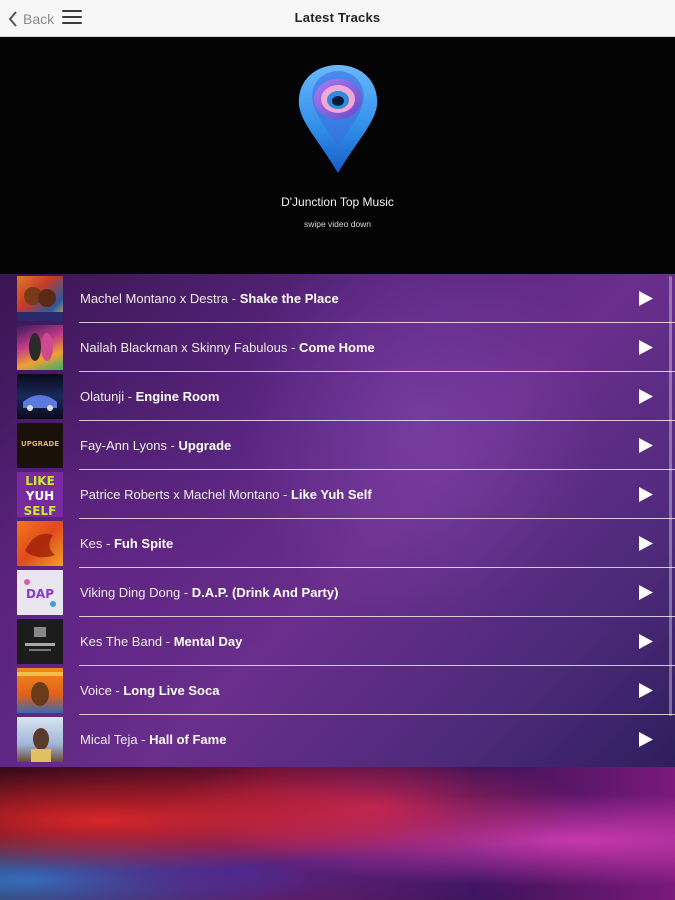 Image resolution: width=675 pixels, height=900 pixels. I want to click on hero-title: D'Junction Top Music, so click(337, 202).